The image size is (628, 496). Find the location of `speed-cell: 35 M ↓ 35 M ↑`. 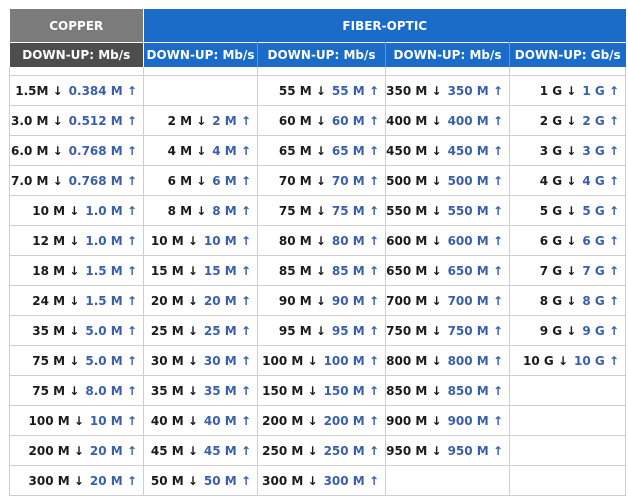

speed-cell: 35 M ↓ 35 M ↑ is located at coordinates (200, 390).